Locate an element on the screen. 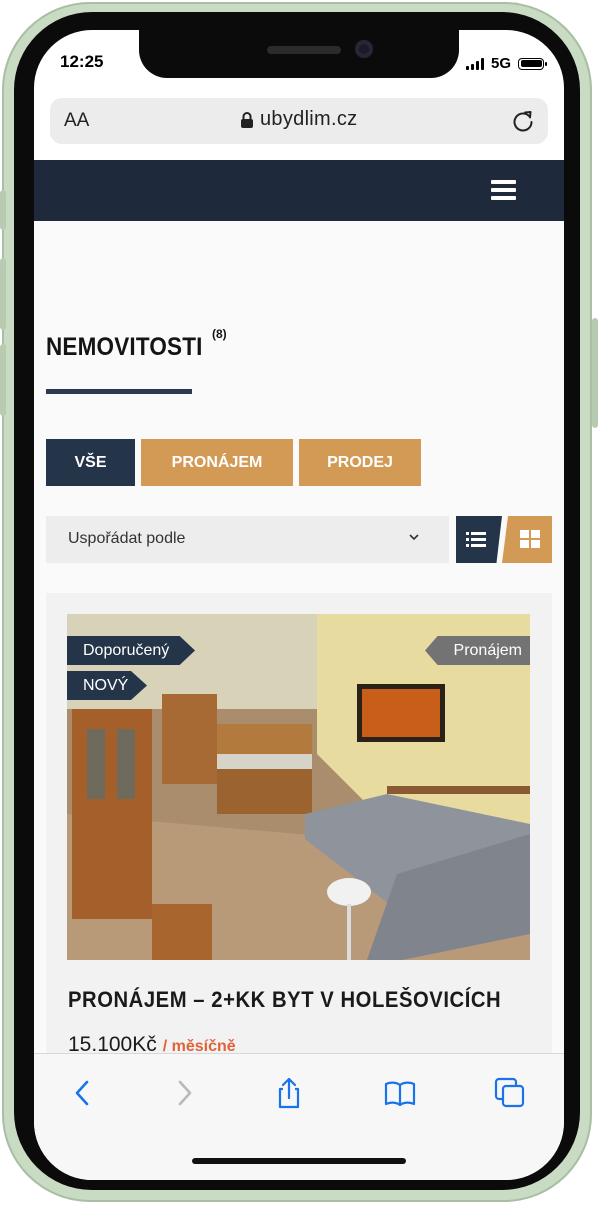  page-heading: NEMOVITOSTI (8) is located at coordinates (136, 344).